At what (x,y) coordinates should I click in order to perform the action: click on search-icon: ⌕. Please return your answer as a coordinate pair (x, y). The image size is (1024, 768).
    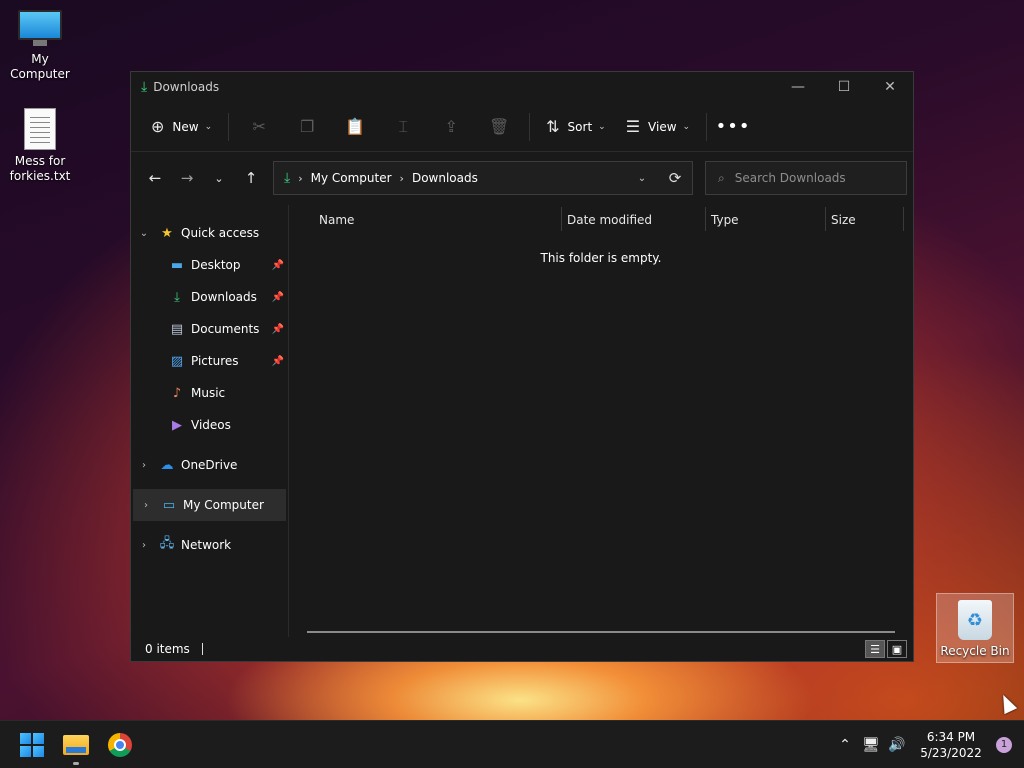
    Looking at the image, I should click on (721, 177).